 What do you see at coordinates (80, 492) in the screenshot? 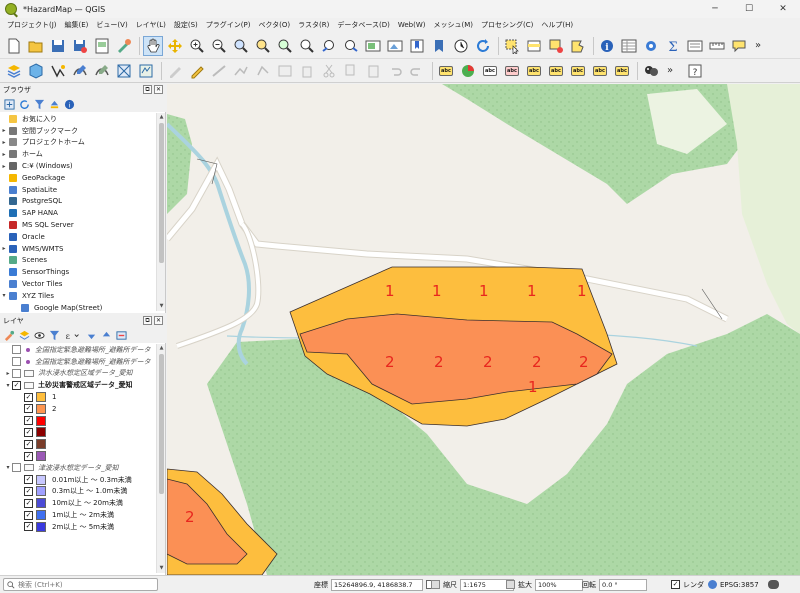
I see `legend-class-row: ✓ 0.3m以上 ～ 1.0m未満` at bounding box center [80, 492].